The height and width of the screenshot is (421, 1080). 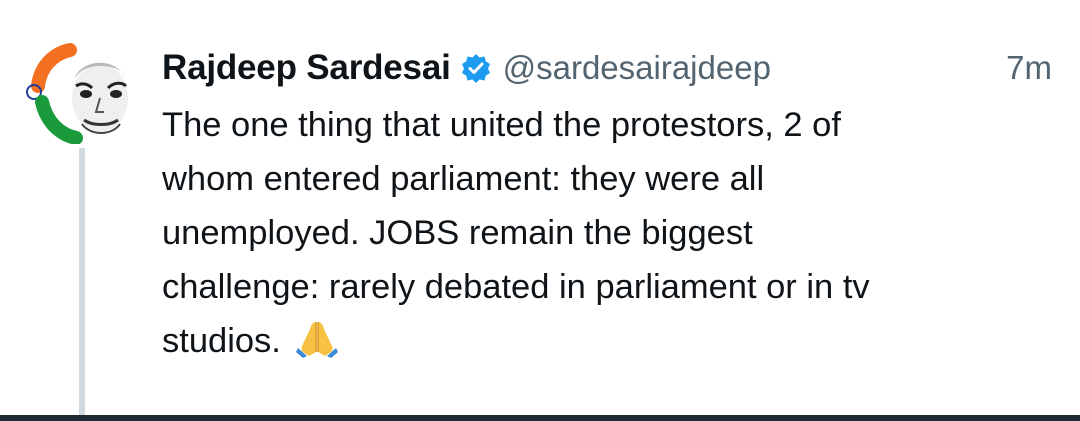 I want to click on folded-hands-icon, so click(x=317, y=338).